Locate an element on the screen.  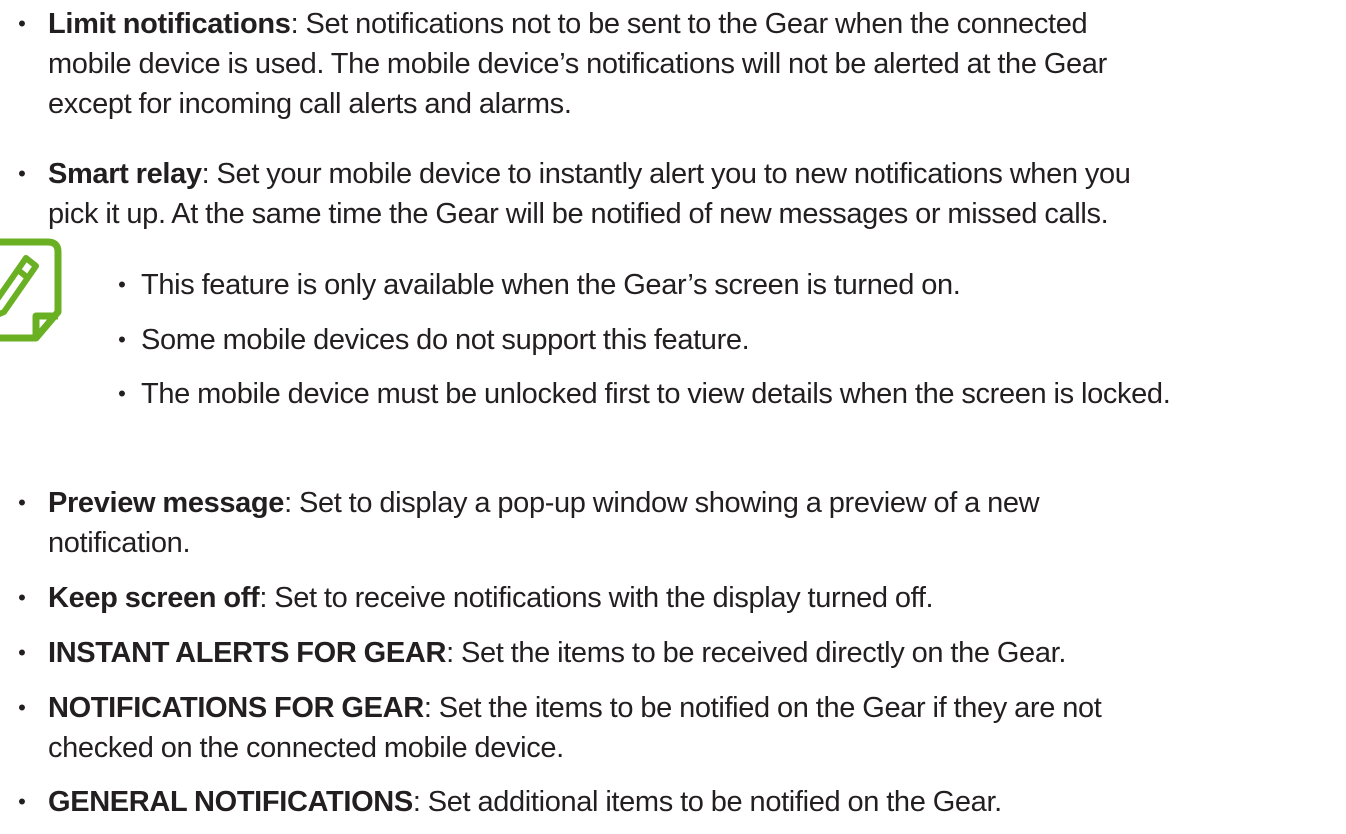
term-limit-notifications: Limit notifications is located at coordinates (169, 24).